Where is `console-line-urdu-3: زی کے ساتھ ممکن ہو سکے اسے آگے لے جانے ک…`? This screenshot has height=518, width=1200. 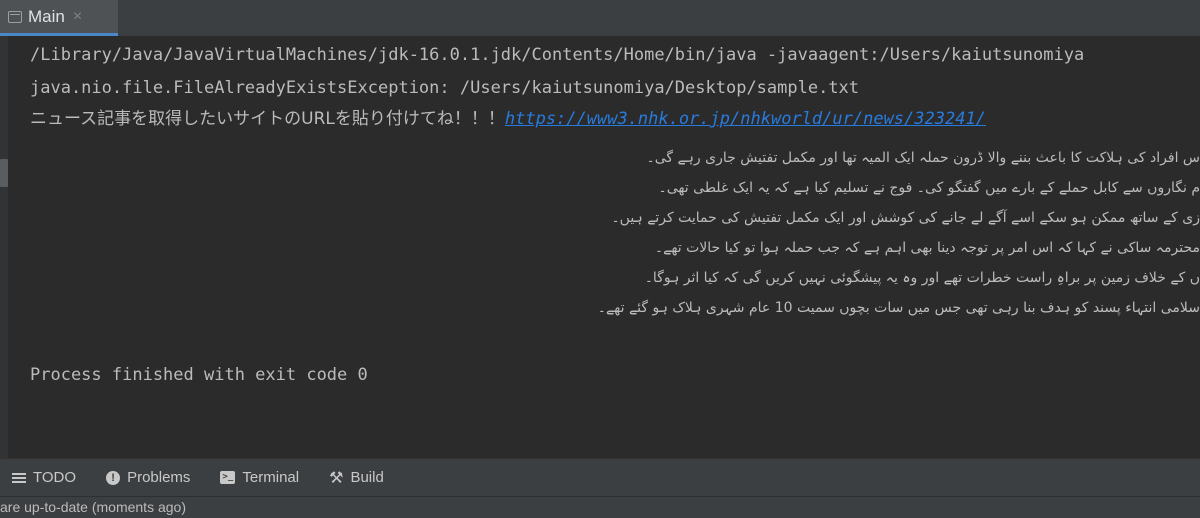 console-line-urdu-3: زی کے ساتھ ممکن ہو سکے اسے آگے لے جانے ک… is located at coordinates (905, 218).